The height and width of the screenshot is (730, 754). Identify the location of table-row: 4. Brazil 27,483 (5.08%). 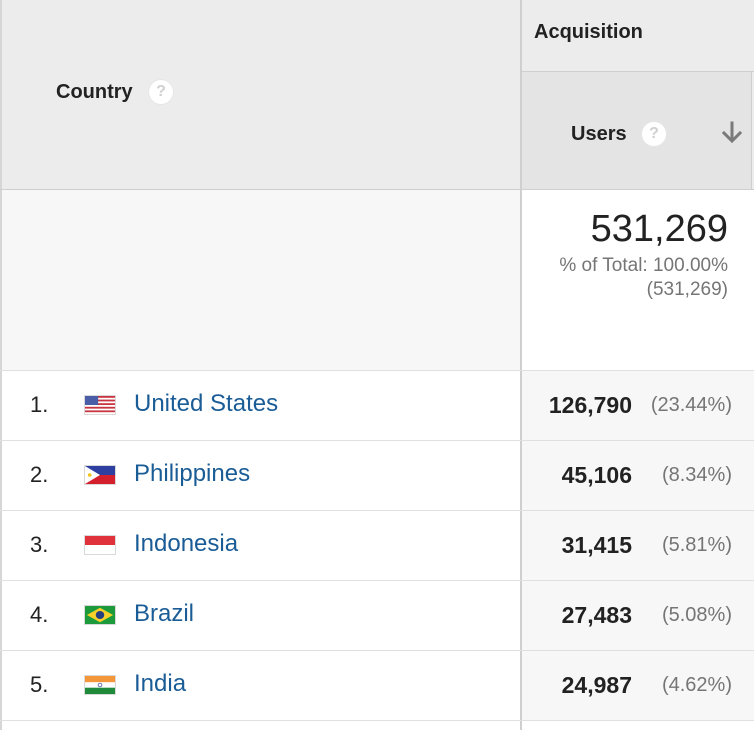
(377, 616).